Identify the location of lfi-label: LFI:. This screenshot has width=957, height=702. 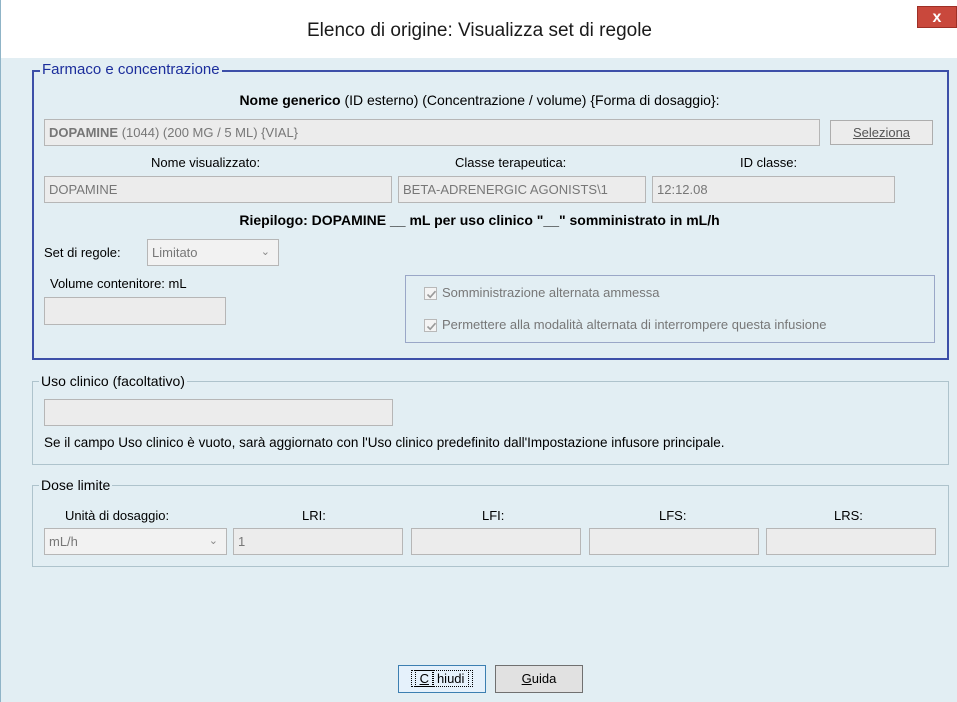
(493, 515).